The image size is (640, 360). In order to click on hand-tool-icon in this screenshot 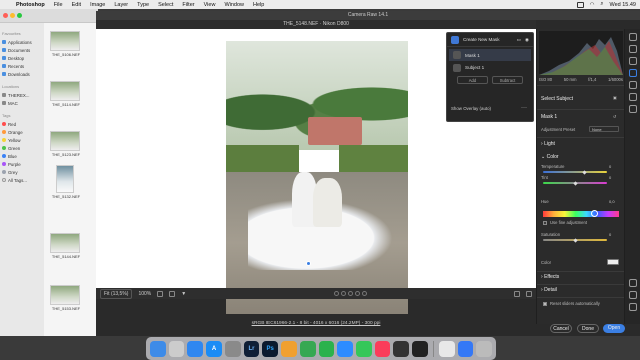, I will do `click(633, 295)`.